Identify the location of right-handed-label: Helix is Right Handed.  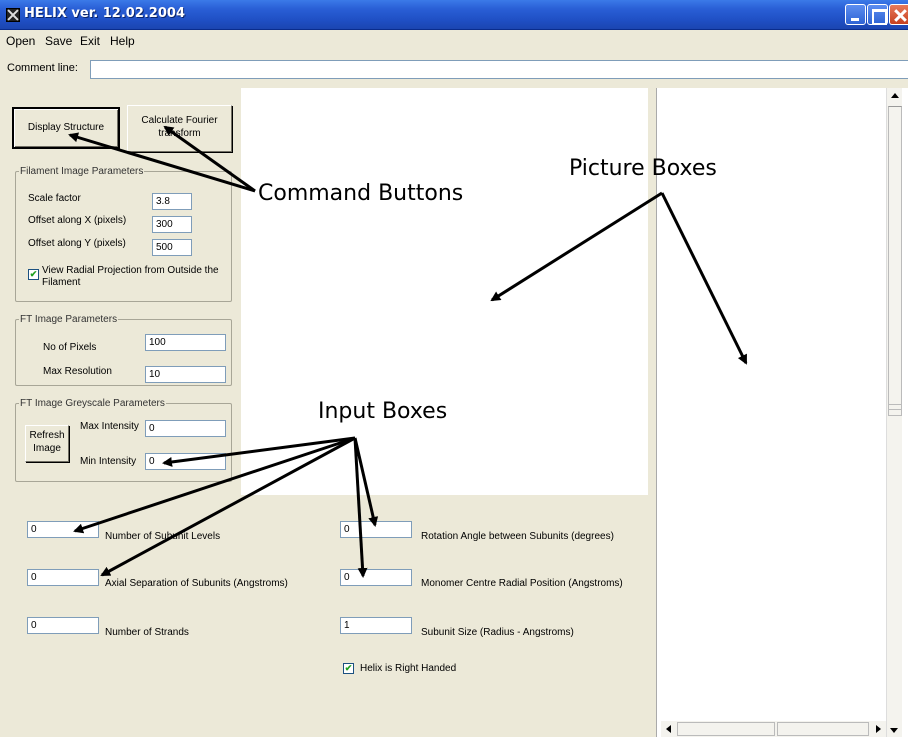
(408, 668).